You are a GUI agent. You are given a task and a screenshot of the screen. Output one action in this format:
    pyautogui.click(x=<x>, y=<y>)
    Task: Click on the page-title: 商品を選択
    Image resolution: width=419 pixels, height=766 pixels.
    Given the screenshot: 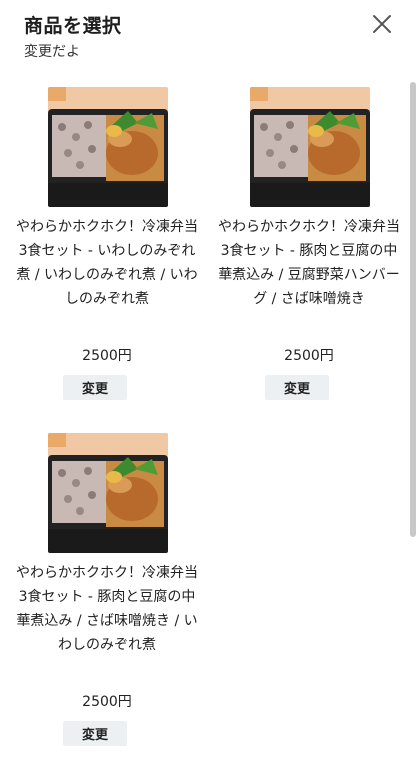 What is the action you would take?
    pyautogui.click(x=73, y=26)
    